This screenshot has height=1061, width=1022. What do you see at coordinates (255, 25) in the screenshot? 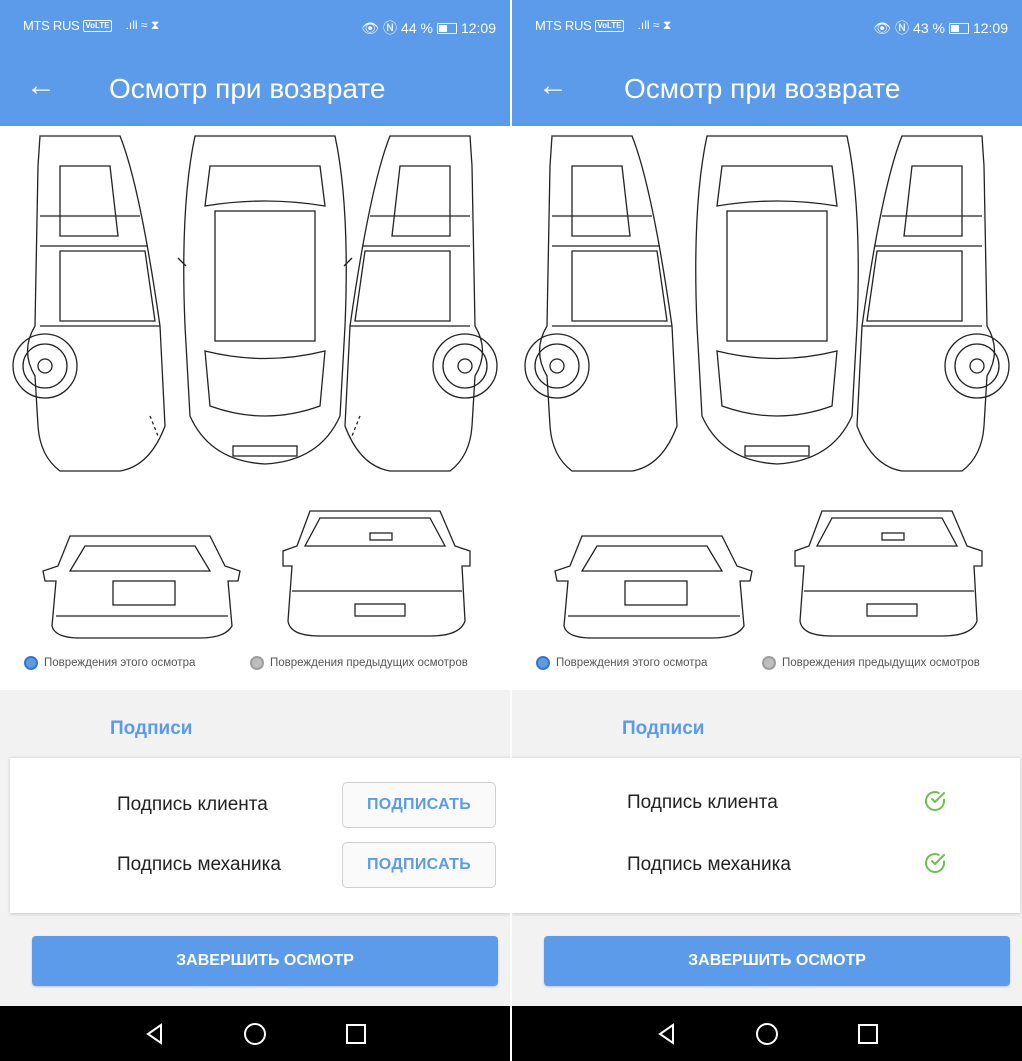
I see `status-bar: MTS RUS VoLTE .ıll ≈ ⧗ 👁 Ⓝ 44 % 12:09` at bounding box center [255, 25].